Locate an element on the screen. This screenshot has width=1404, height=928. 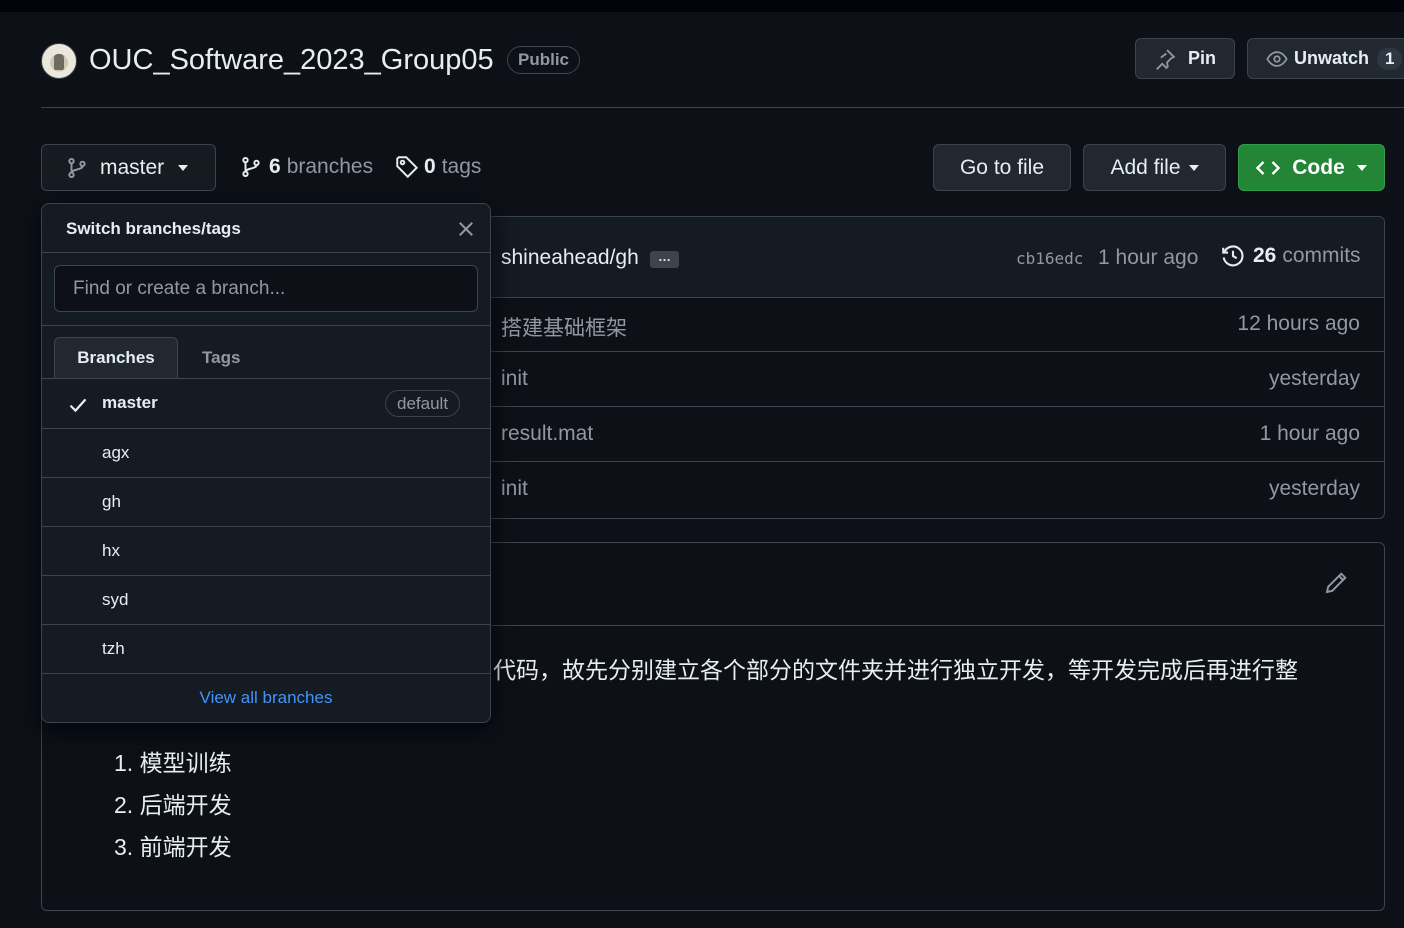
branches-count: 6 is located at coordinates (275, 166).